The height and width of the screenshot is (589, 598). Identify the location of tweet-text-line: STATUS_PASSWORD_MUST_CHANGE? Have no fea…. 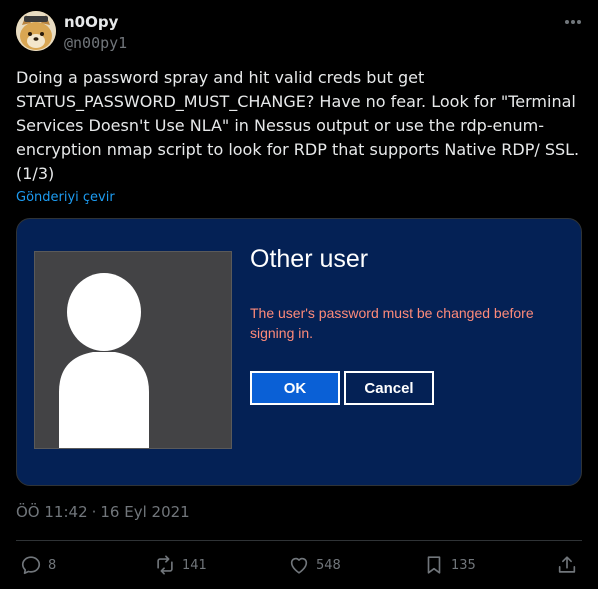
(296, 101).